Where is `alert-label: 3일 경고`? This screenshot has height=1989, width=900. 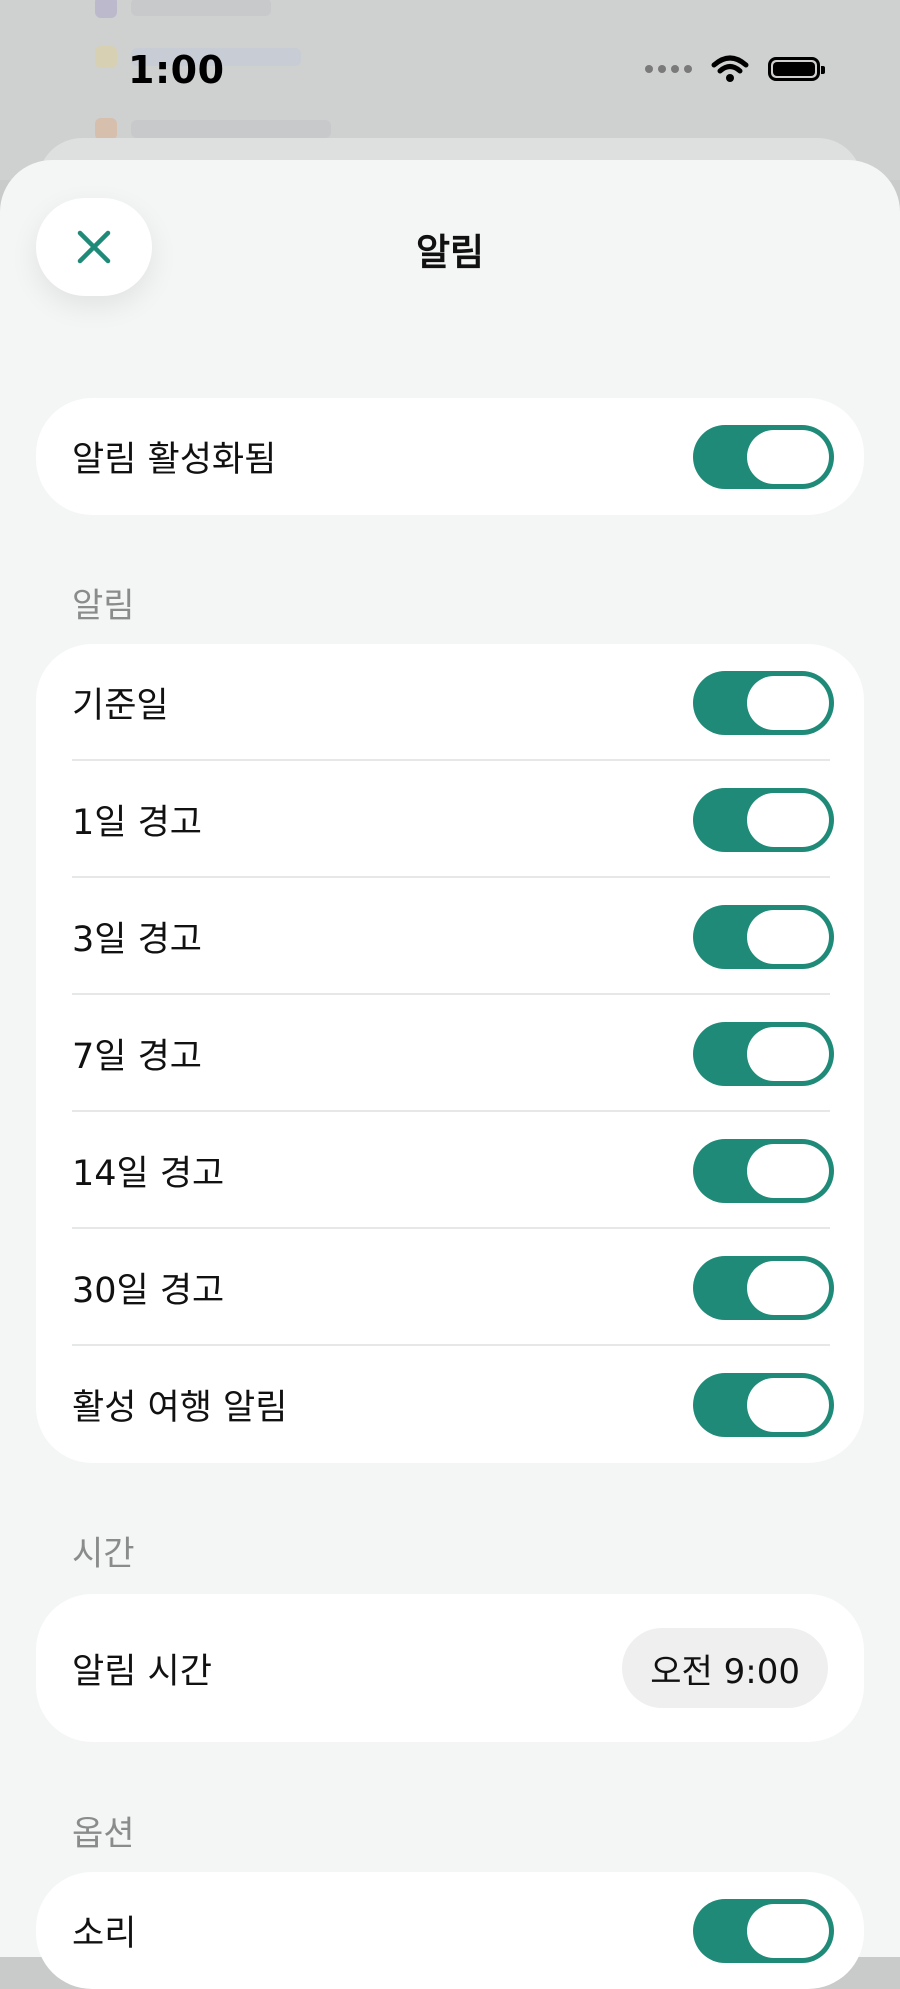 alert-label: 3일 경고 is located at coordinates (137, 940).